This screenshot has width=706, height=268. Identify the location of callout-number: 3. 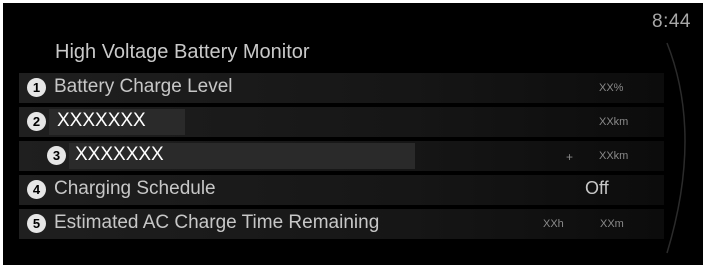
(56, 155).